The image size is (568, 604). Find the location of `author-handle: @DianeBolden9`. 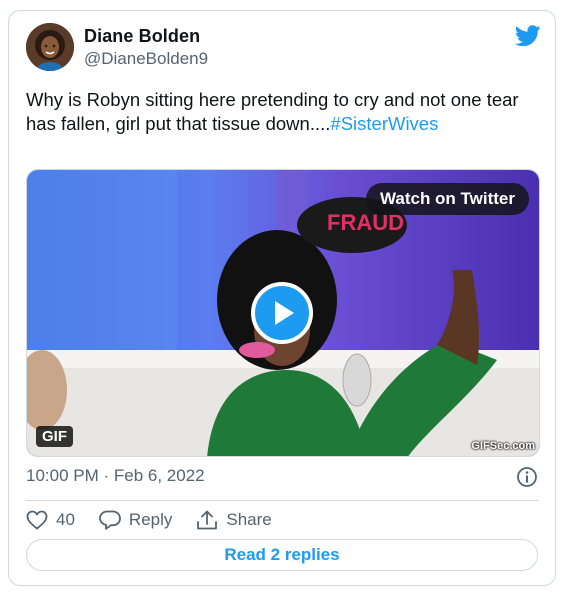

author-handle: @DianeBolden9 is located at coordinates (146, 59).